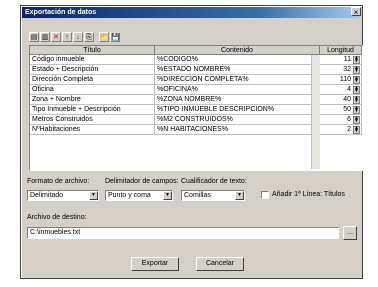 This screenshot has height=287, width=378. What do you see at coordinates (214, 181) in the screenshot?
I see `qualifier-label: Cualificador de texto:` at bounding box center [214, 181].